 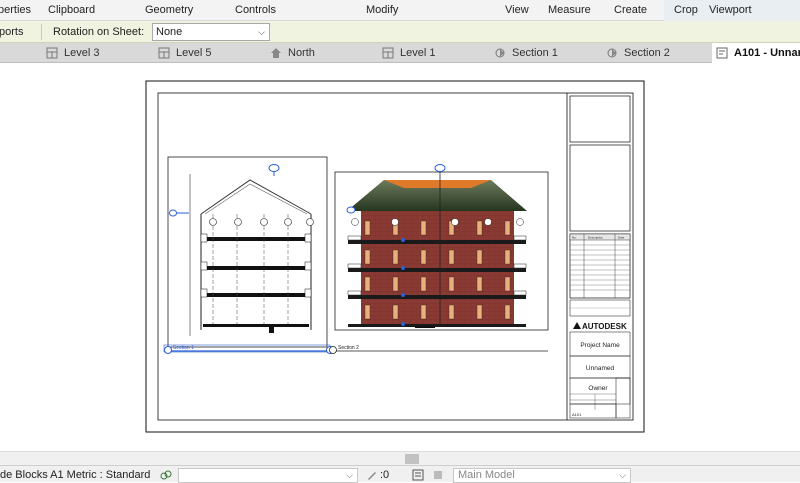 I want to click on rotation-select: None ⌵, so click(x=211, y=32).